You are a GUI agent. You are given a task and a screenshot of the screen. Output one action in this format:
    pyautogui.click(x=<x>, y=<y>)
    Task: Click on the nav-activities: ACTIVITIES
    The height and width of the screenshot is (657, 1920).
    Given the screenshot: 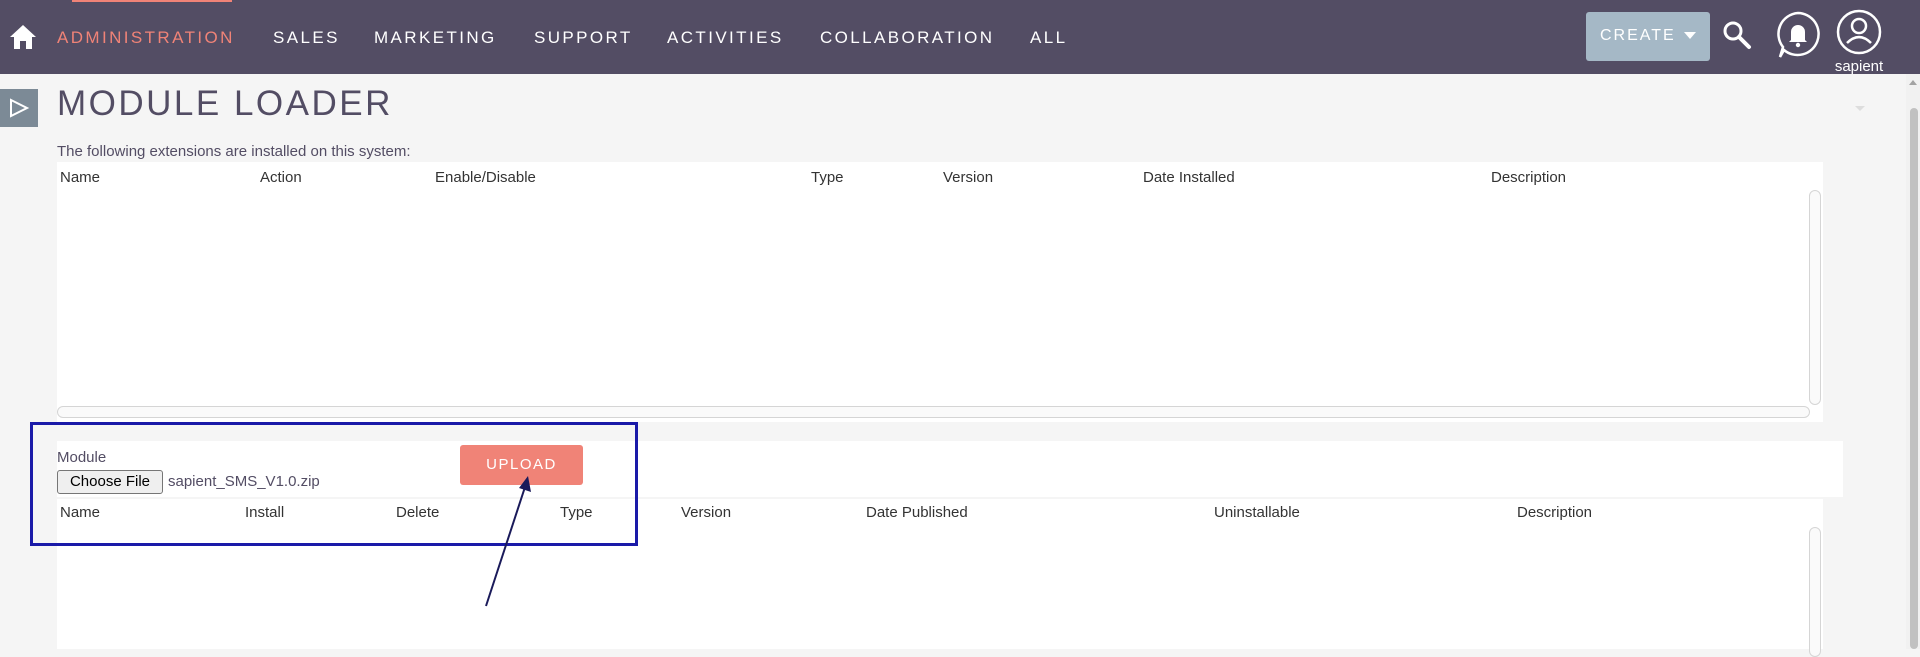 What is the action you would take?
    pyautogui.click(x=725, y=38)
    